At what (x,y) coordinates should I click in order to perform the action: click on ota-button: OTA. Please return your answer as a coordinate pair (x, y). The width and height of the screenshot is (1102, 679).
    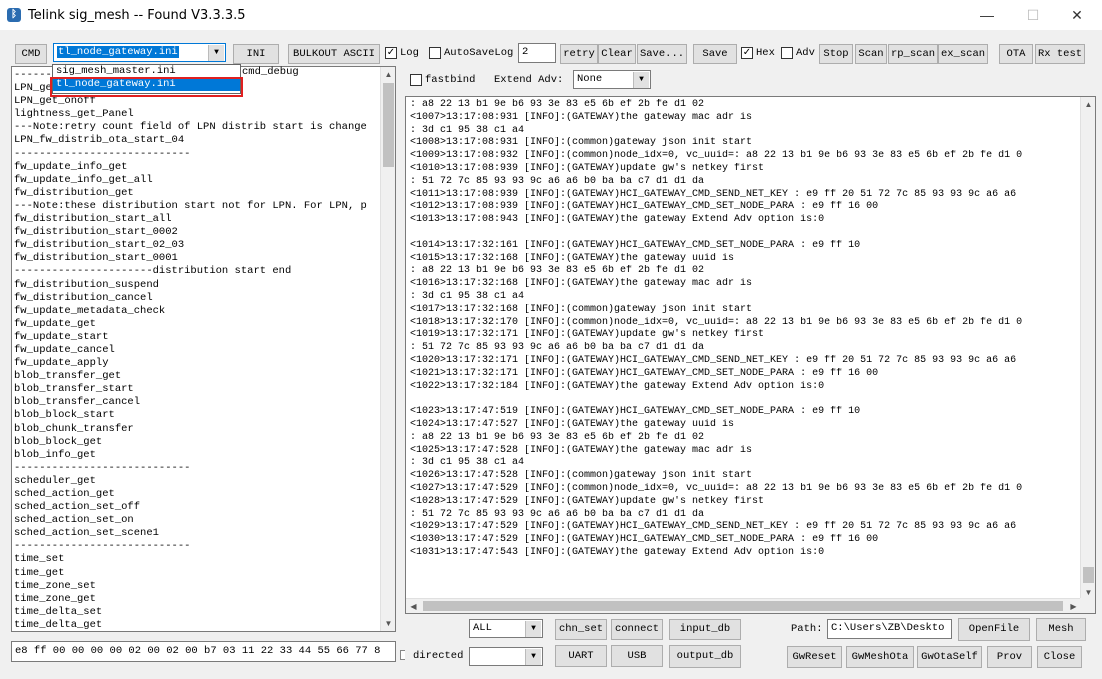
    Looking at the image, I should click on (1016, 54).